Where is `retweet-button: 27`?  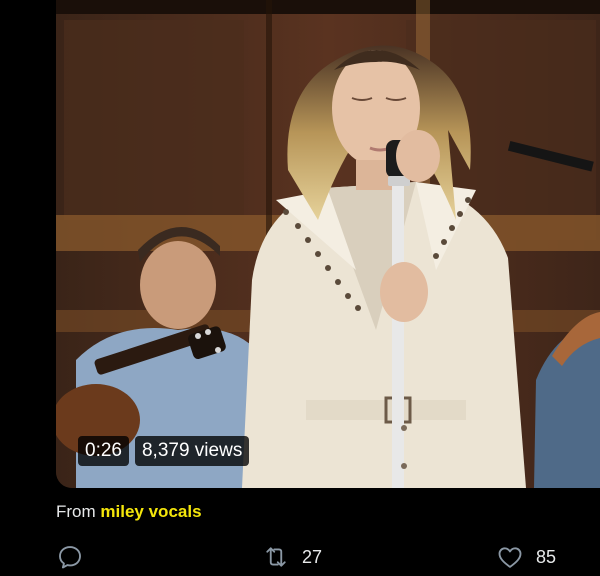 retweet-button: 27 is located at coordinates (292, 557).